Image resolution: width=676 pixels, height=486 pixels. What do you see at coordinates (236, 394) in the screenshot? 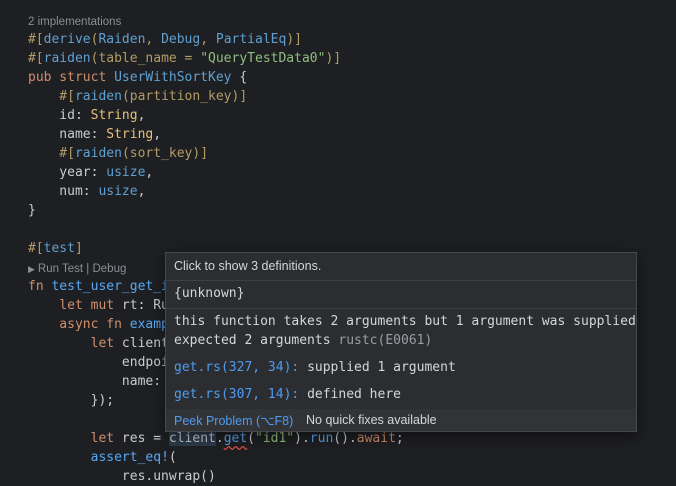
I see `related-link-2: get.rs(307, 14):` at bounding box center [236, 394].